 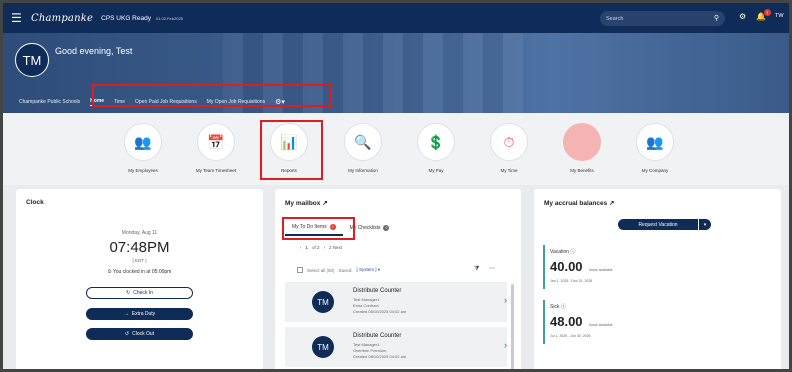 I want to click on quick-link-my-information: 🔍 My Information, so click(x=363, y=148).